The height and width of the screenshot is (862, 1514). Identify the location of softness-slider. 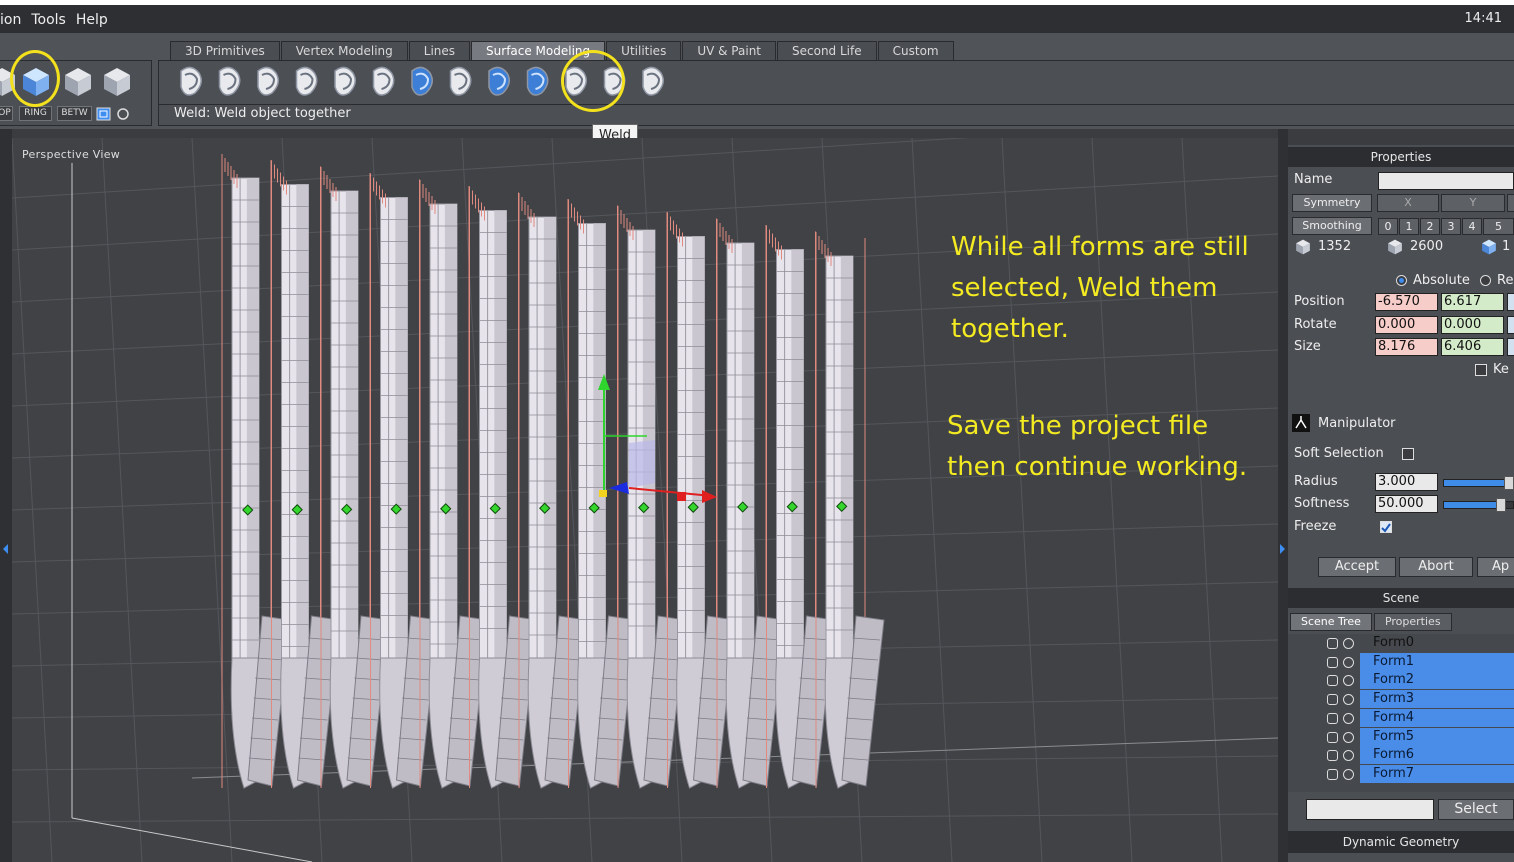
(1478, 505).